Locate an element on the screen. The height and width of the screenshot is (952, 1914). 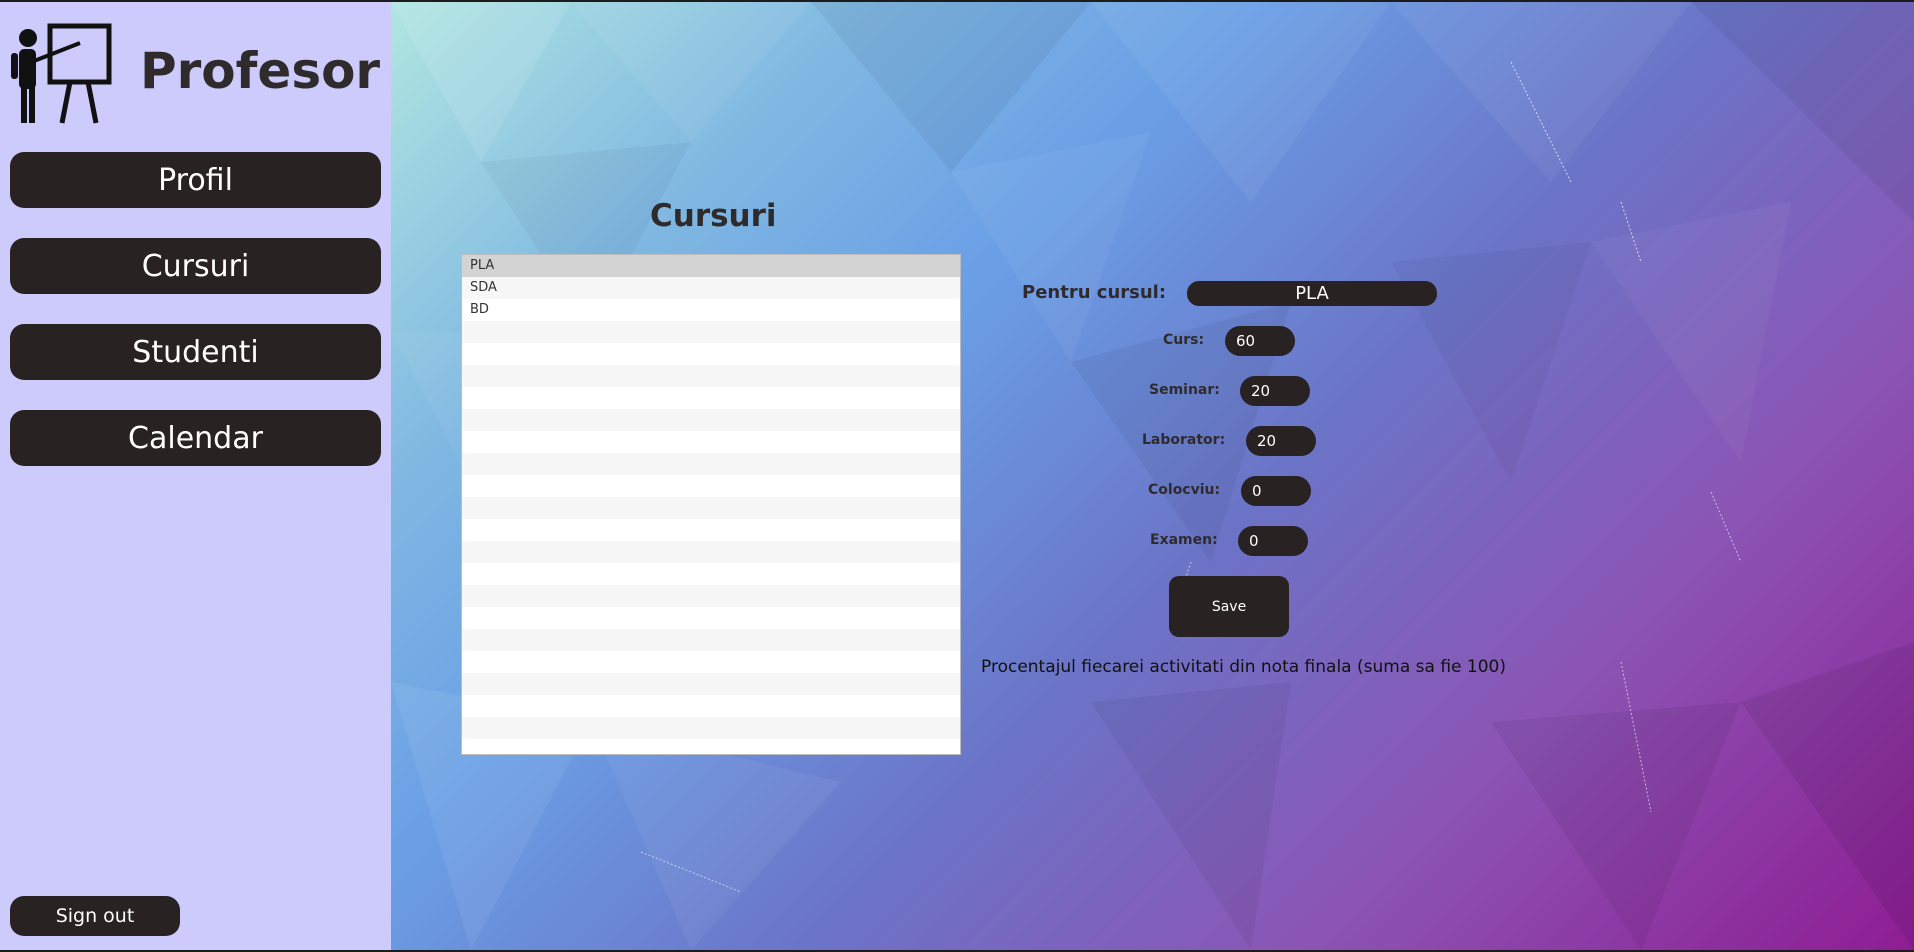
sign-out-button: Sign out is located at coordinates (95, 916).